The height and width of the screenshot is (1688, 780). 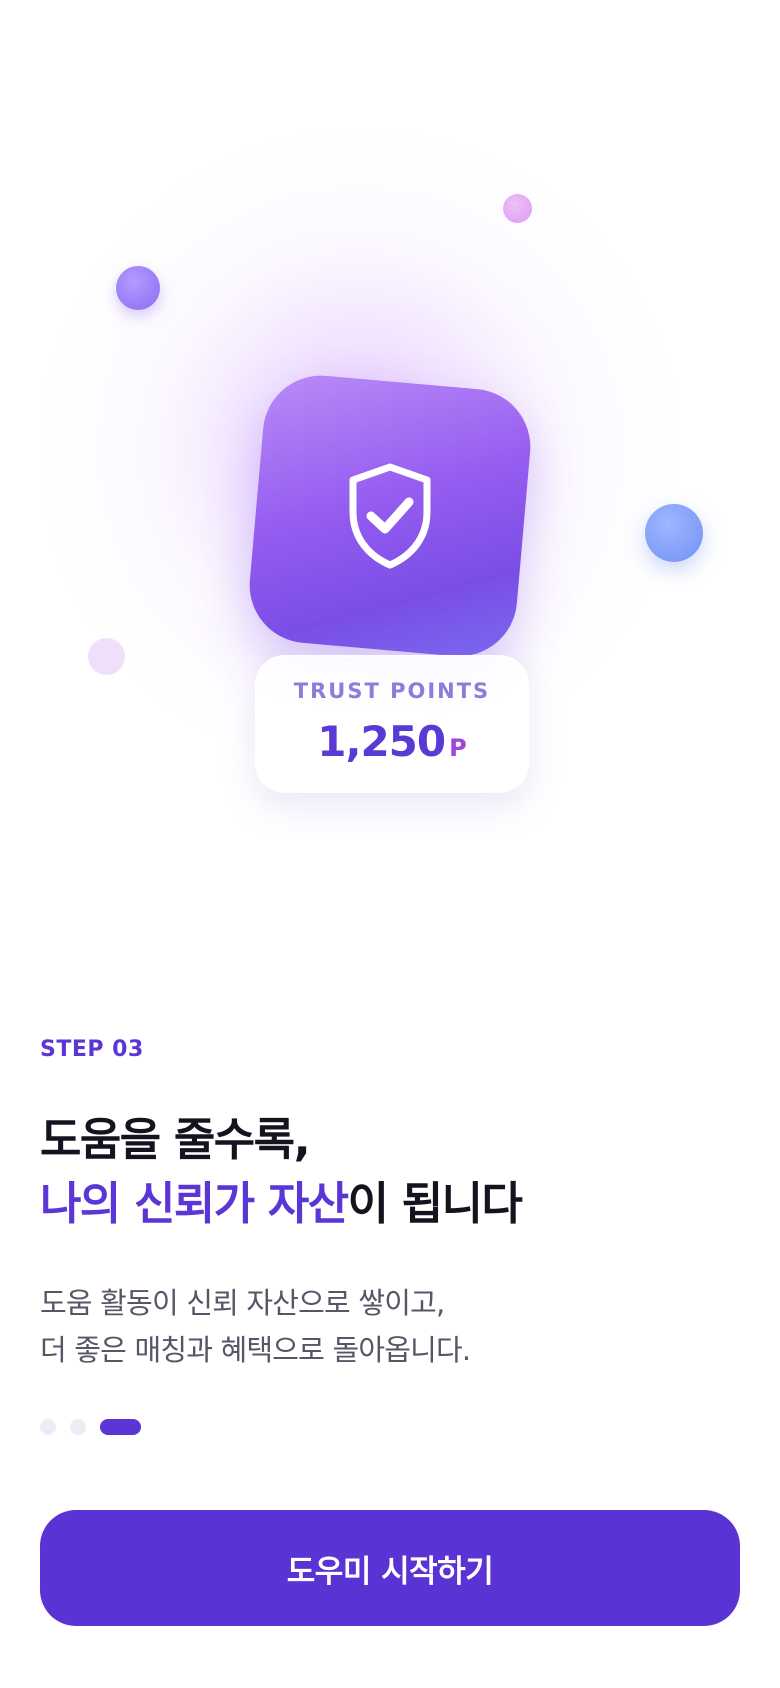 What do you see at coordinates (106, 656) in the screenshot?
I see `decor-bubble-faint` at bounding box center [106, 656].